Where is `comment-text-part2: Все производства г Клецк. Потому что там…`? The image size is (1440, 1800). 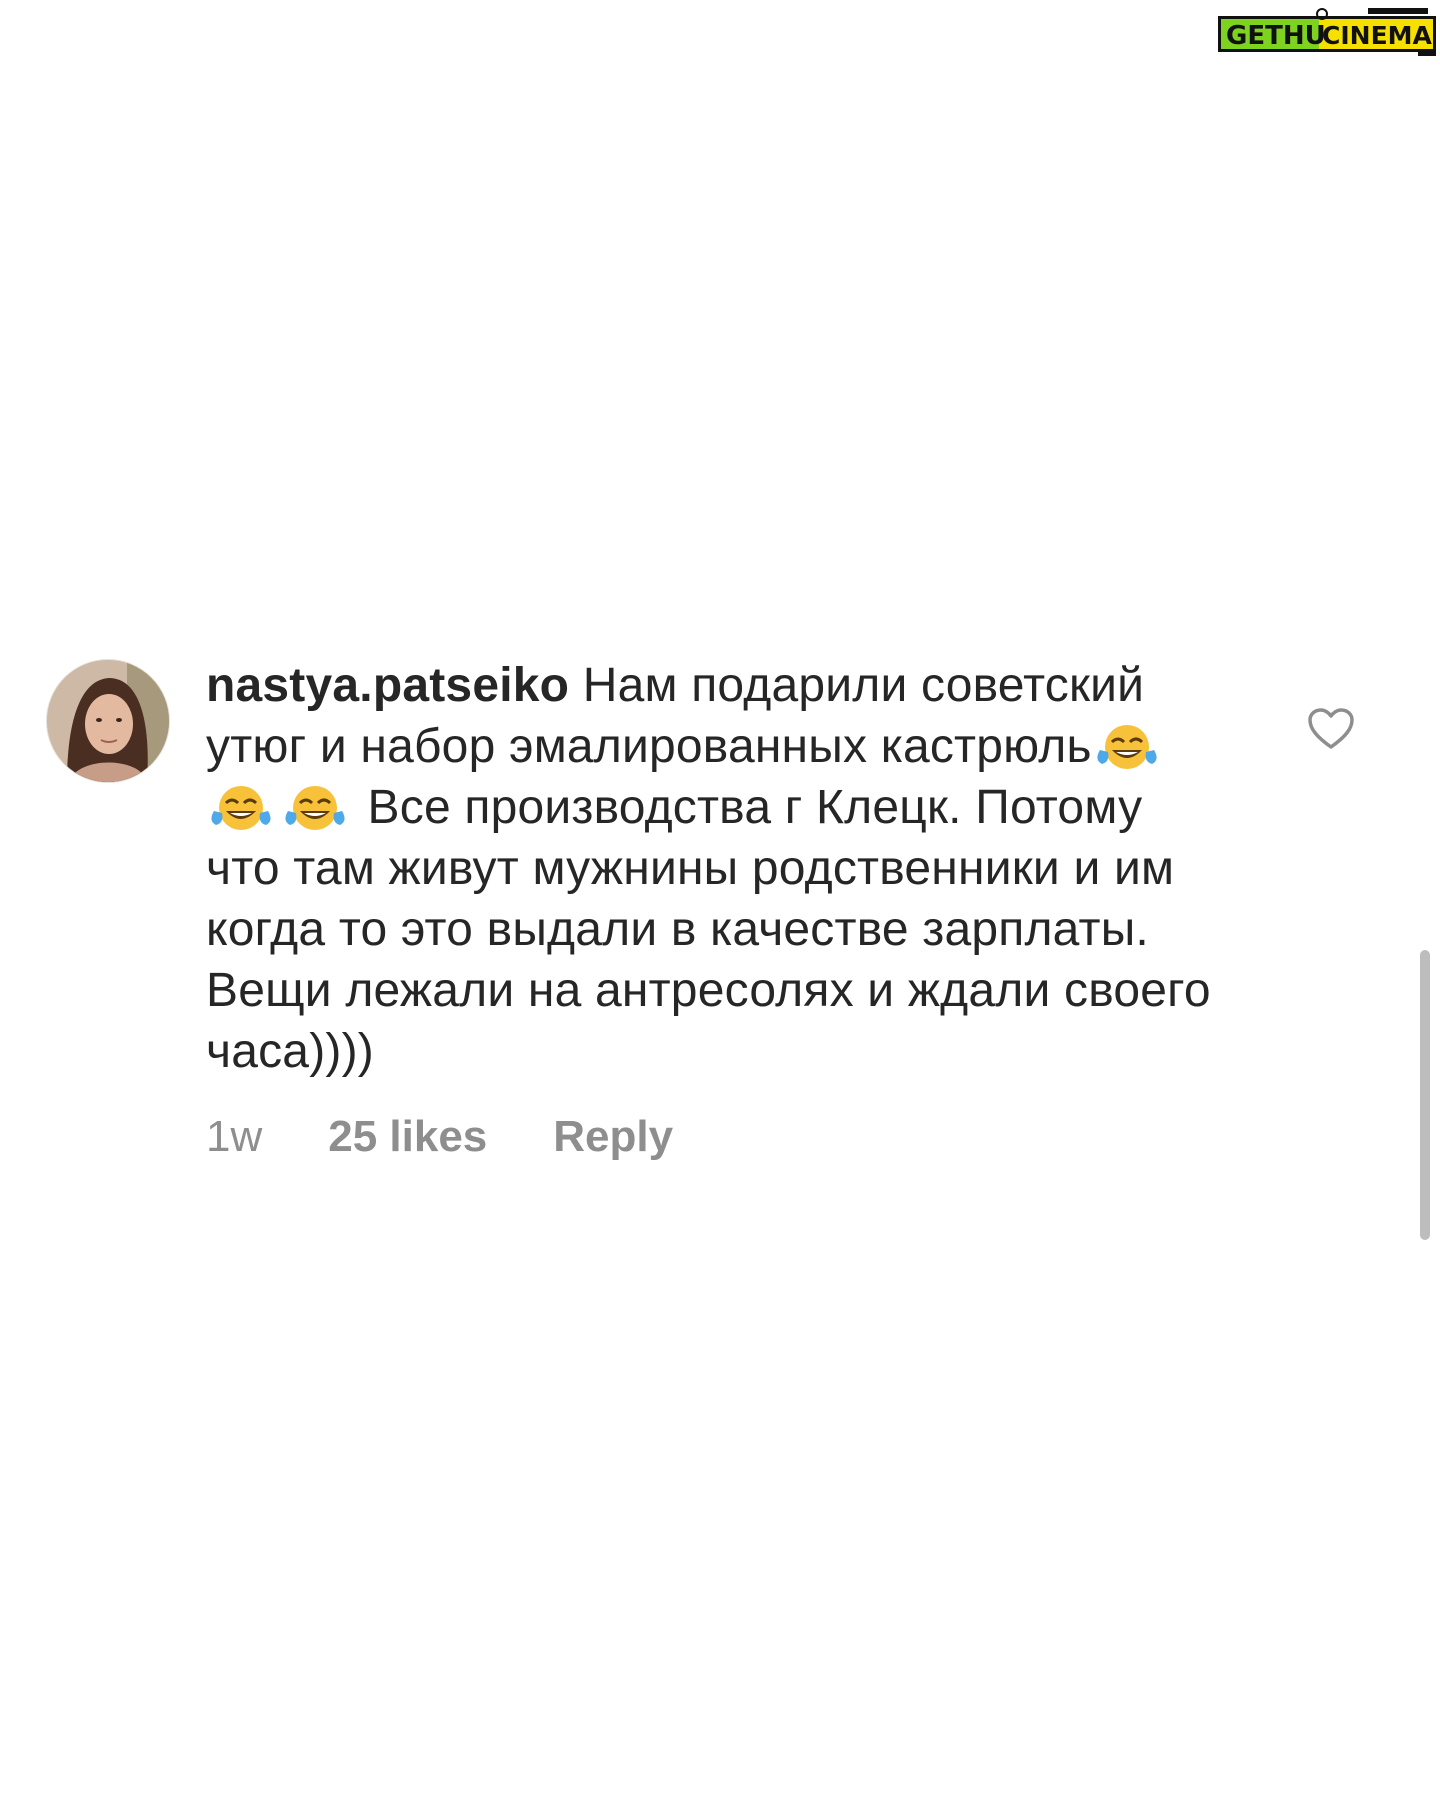 comment-text-part2: Все производства г Клецк. Потому что там… is located at coordinates (708, 929).